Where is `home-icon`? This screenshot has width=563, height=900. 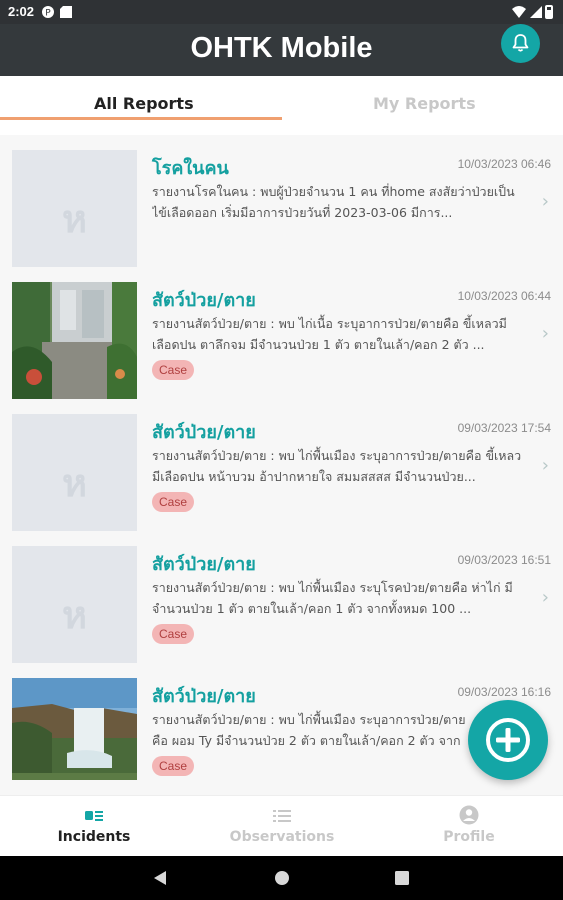 home-icon is located at coordinates (282, 878).